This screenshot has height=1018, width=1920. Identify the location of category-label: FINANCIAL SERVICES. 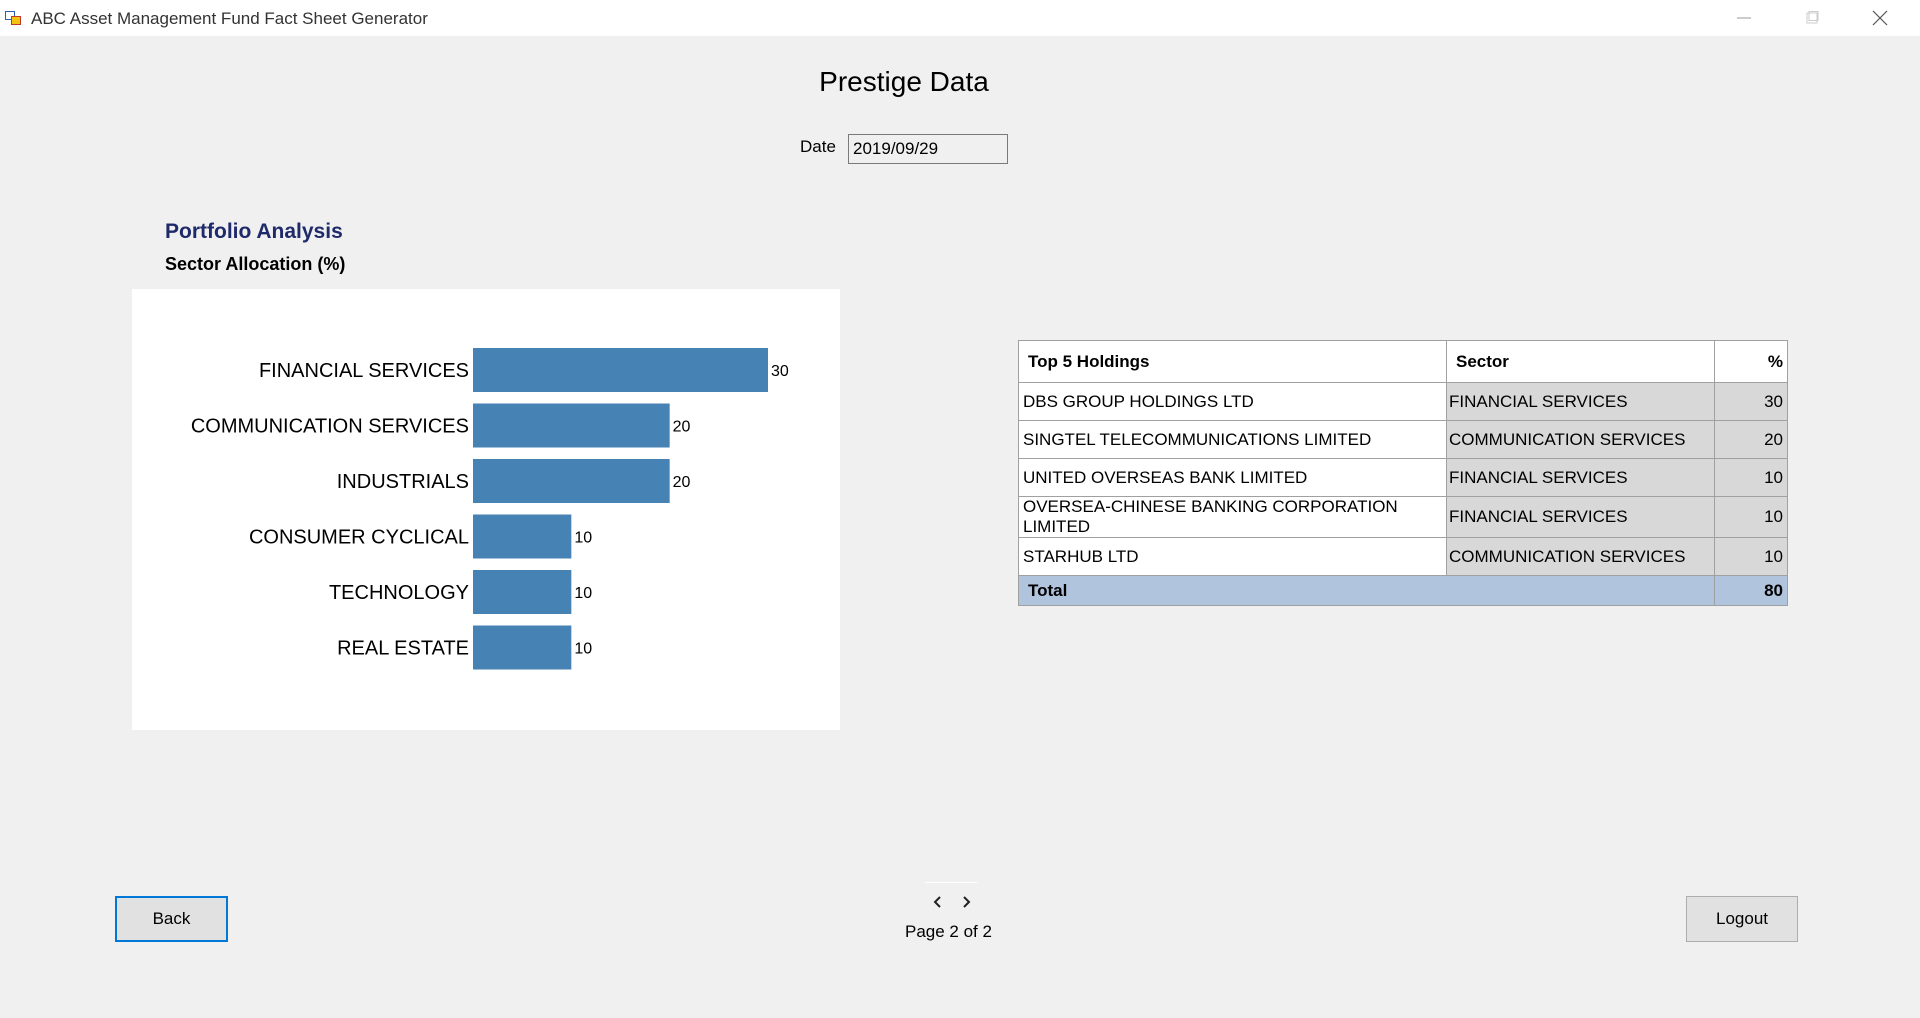
(364, 371).